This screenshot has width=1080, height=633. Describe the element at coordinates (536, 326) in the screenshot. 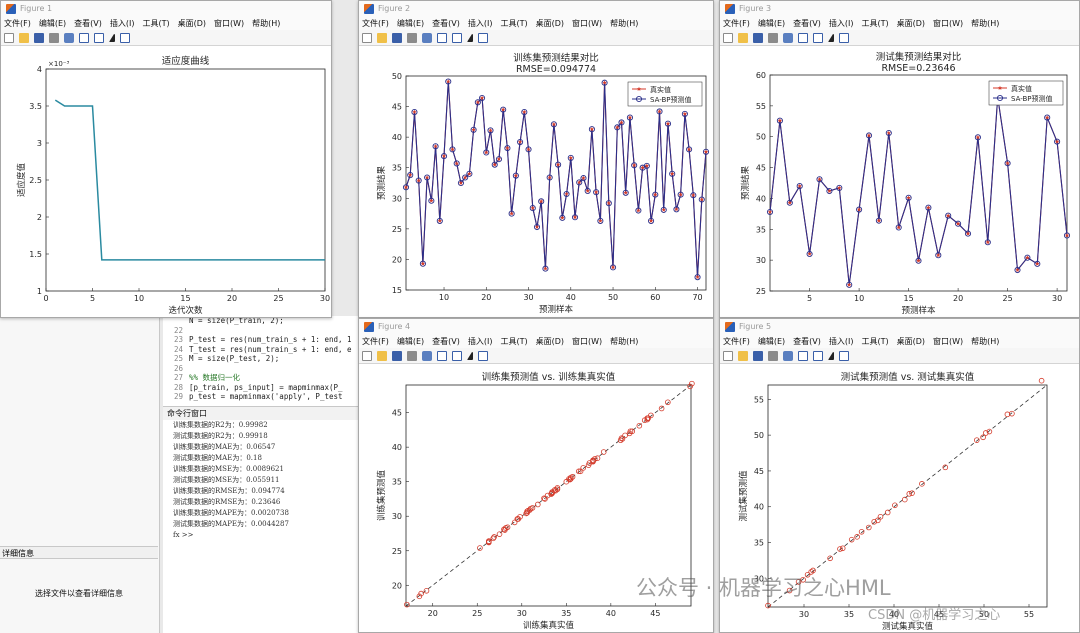

I see `figure-titlebar: Figure 4` at that location.